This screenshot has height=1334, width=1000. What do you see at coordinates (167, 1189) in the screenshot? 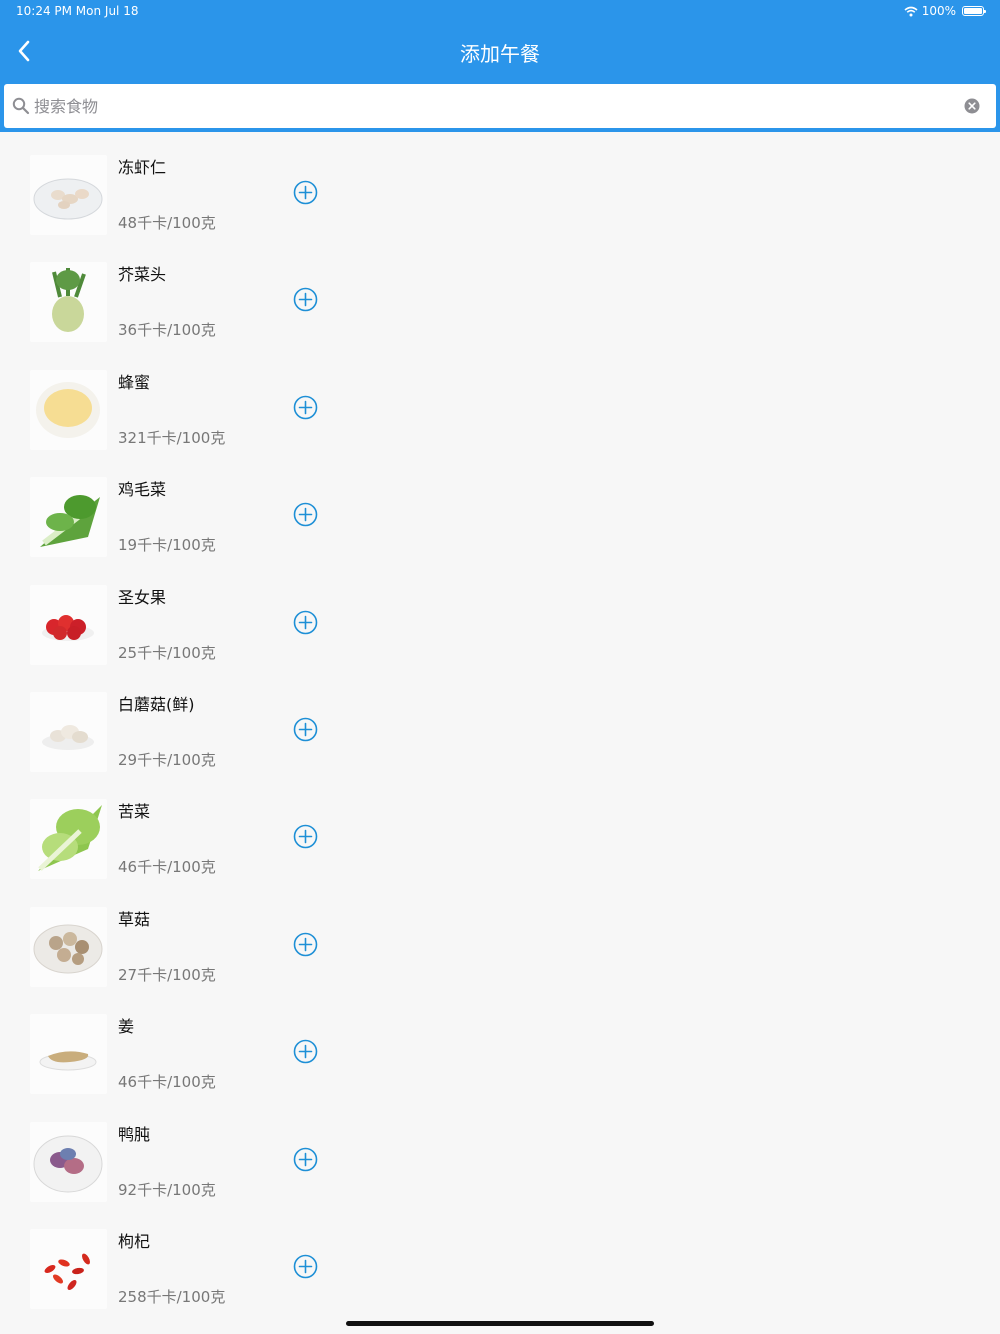
I see `food-calories: 92千卡/100克` at bounding box center [167, 1189].